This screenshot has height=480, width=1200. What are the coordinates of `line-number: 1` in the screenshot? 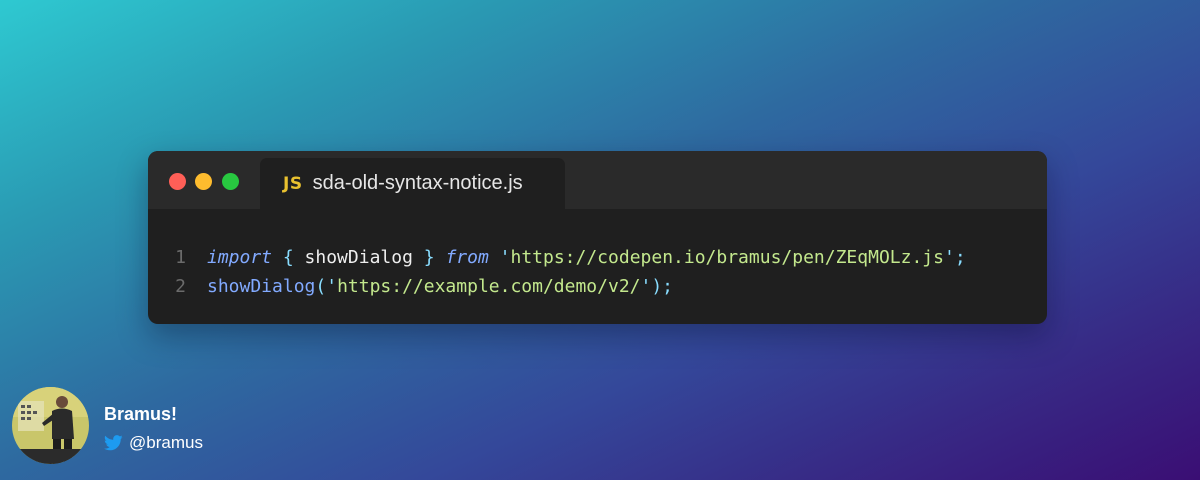 It's located at (180, 257).